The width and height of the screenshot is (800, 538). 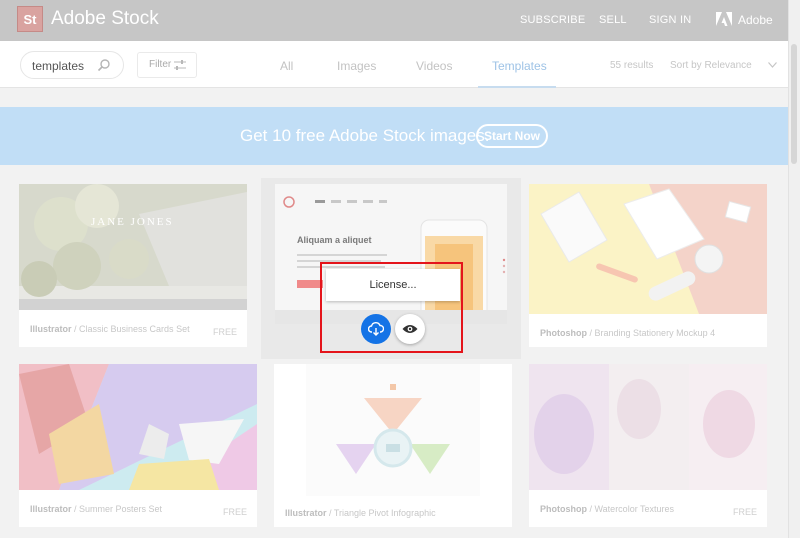 I want to click on sign-in-link: SIGN IN, so click(x=670, y=20).